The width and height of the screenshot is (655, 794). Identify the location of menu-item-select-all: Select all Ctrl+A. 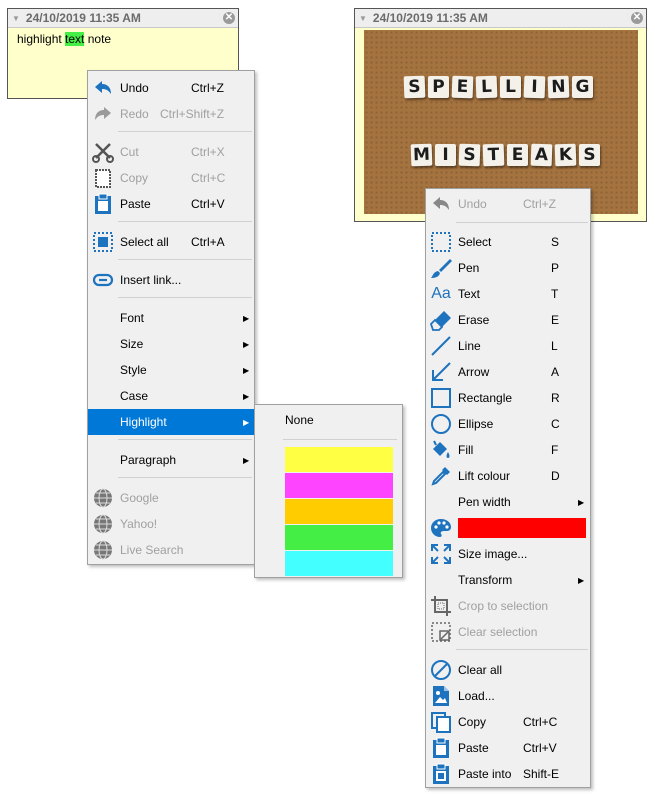
(171, 242).